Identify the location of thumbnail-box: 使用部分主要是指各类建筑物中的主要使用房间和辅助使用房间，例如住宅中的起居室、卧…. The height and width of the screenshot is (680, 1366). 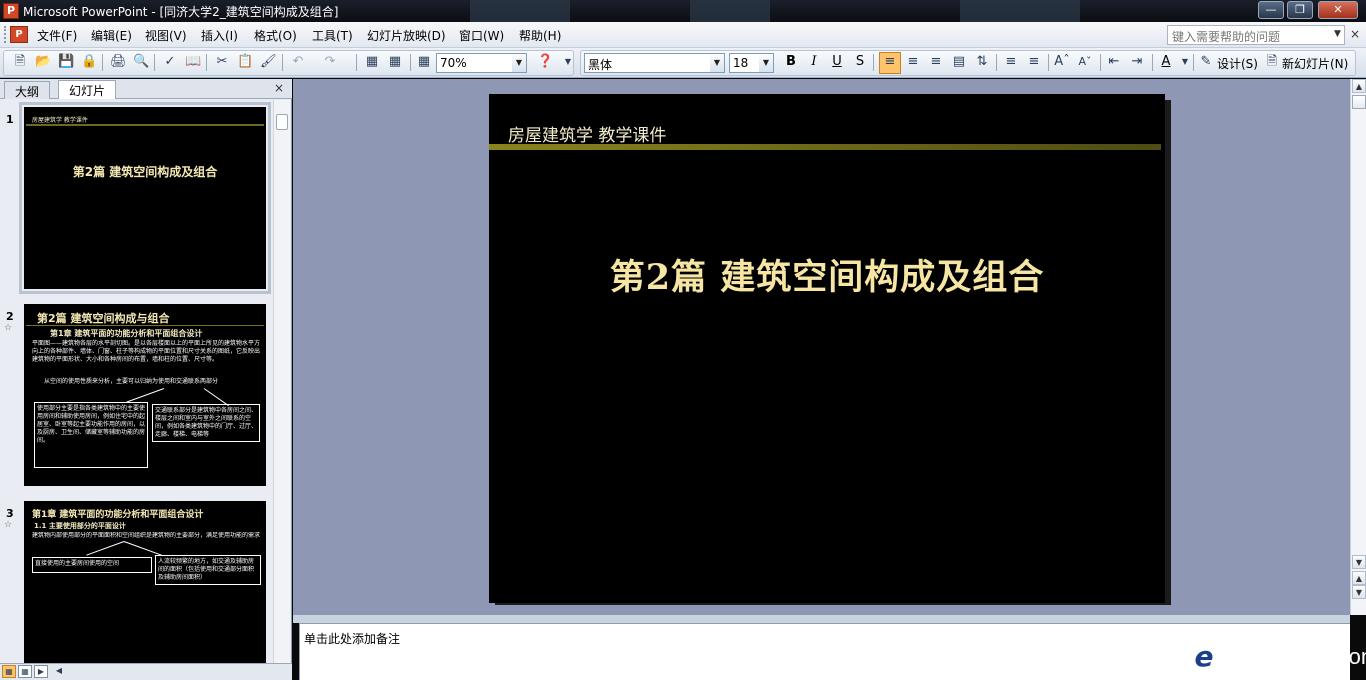
(91, 435).